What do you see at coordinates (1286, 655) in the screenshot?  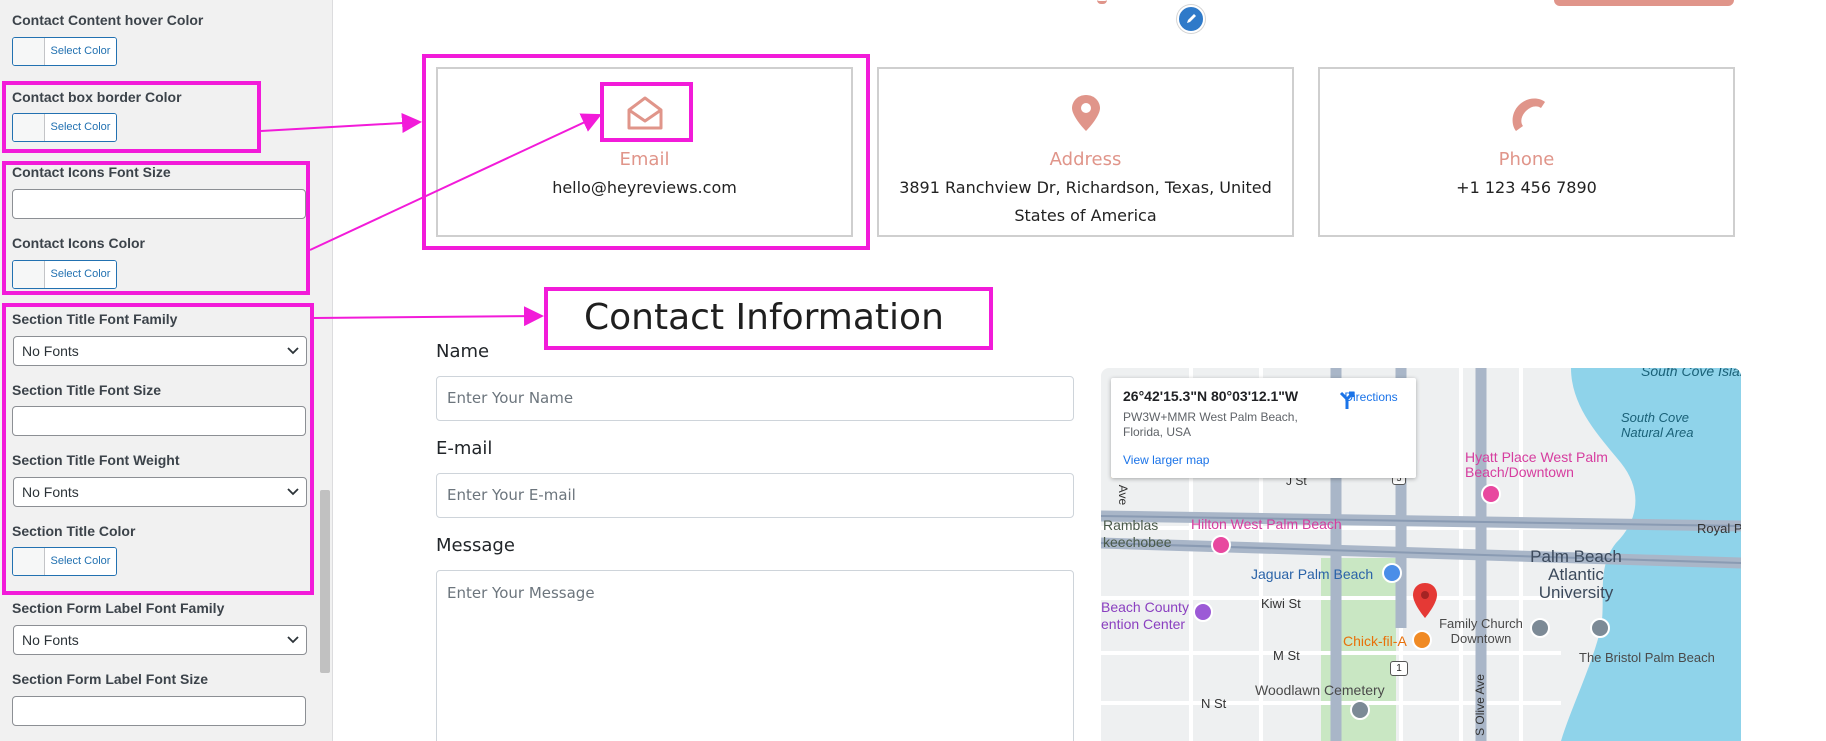 I see `map-label-m-st: M St` at bounding box center [1286, 655].